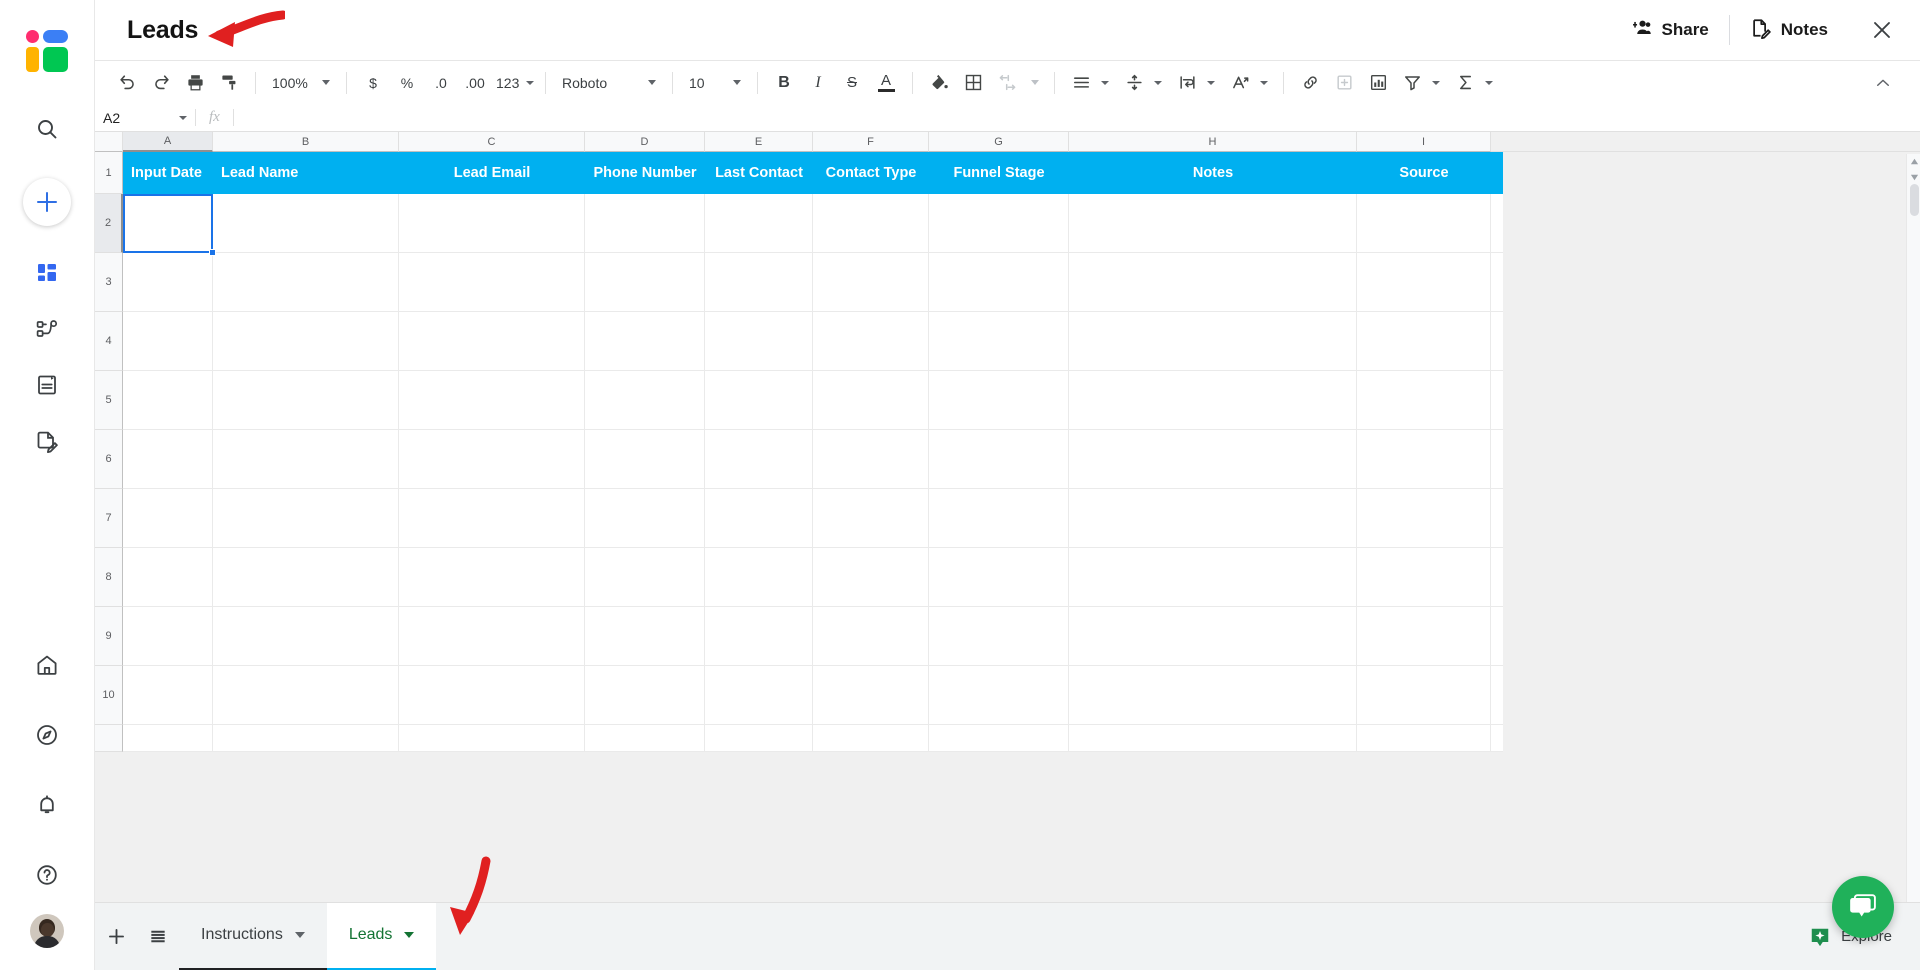  What do you see at coordinates (168, 223) in the screenshot?
I see `cell-a2` at bounding box center [168, 223].